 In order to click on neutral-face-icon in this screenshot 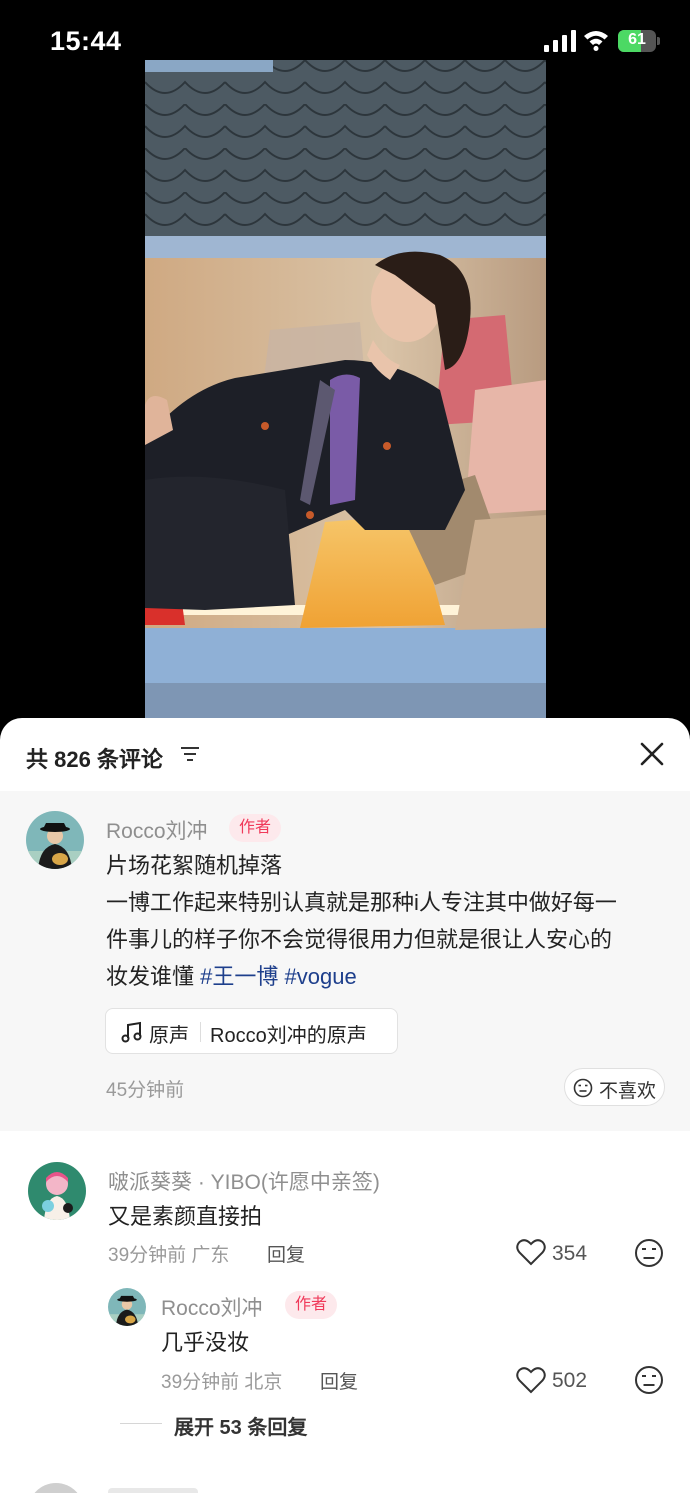, I will do `click(583, 1088)`.